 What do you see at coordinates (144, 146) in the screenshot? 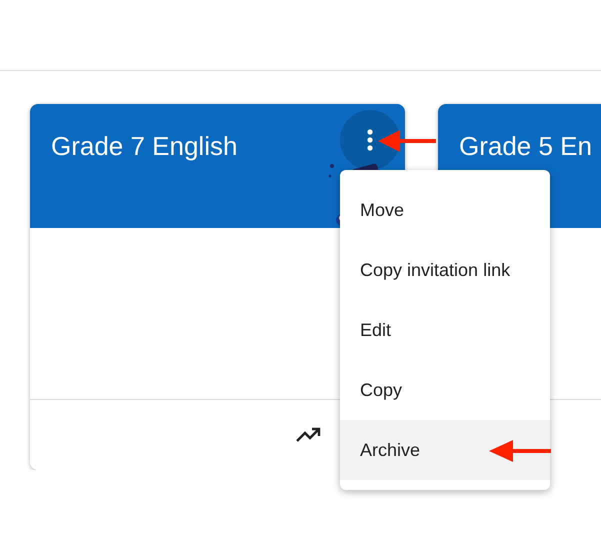
I see `class-title: Grade 7 English` at bounding box center [144, 146].